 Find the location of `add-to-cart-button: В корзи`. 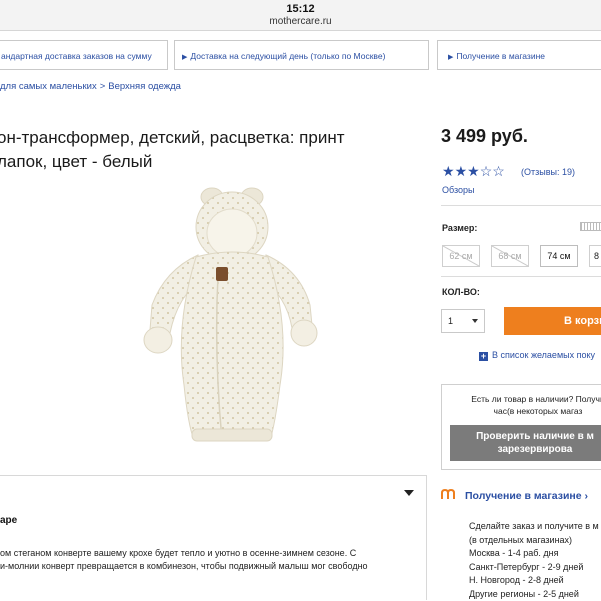

add-to-cart-button: В корзи is located at coordinates (552, 321).